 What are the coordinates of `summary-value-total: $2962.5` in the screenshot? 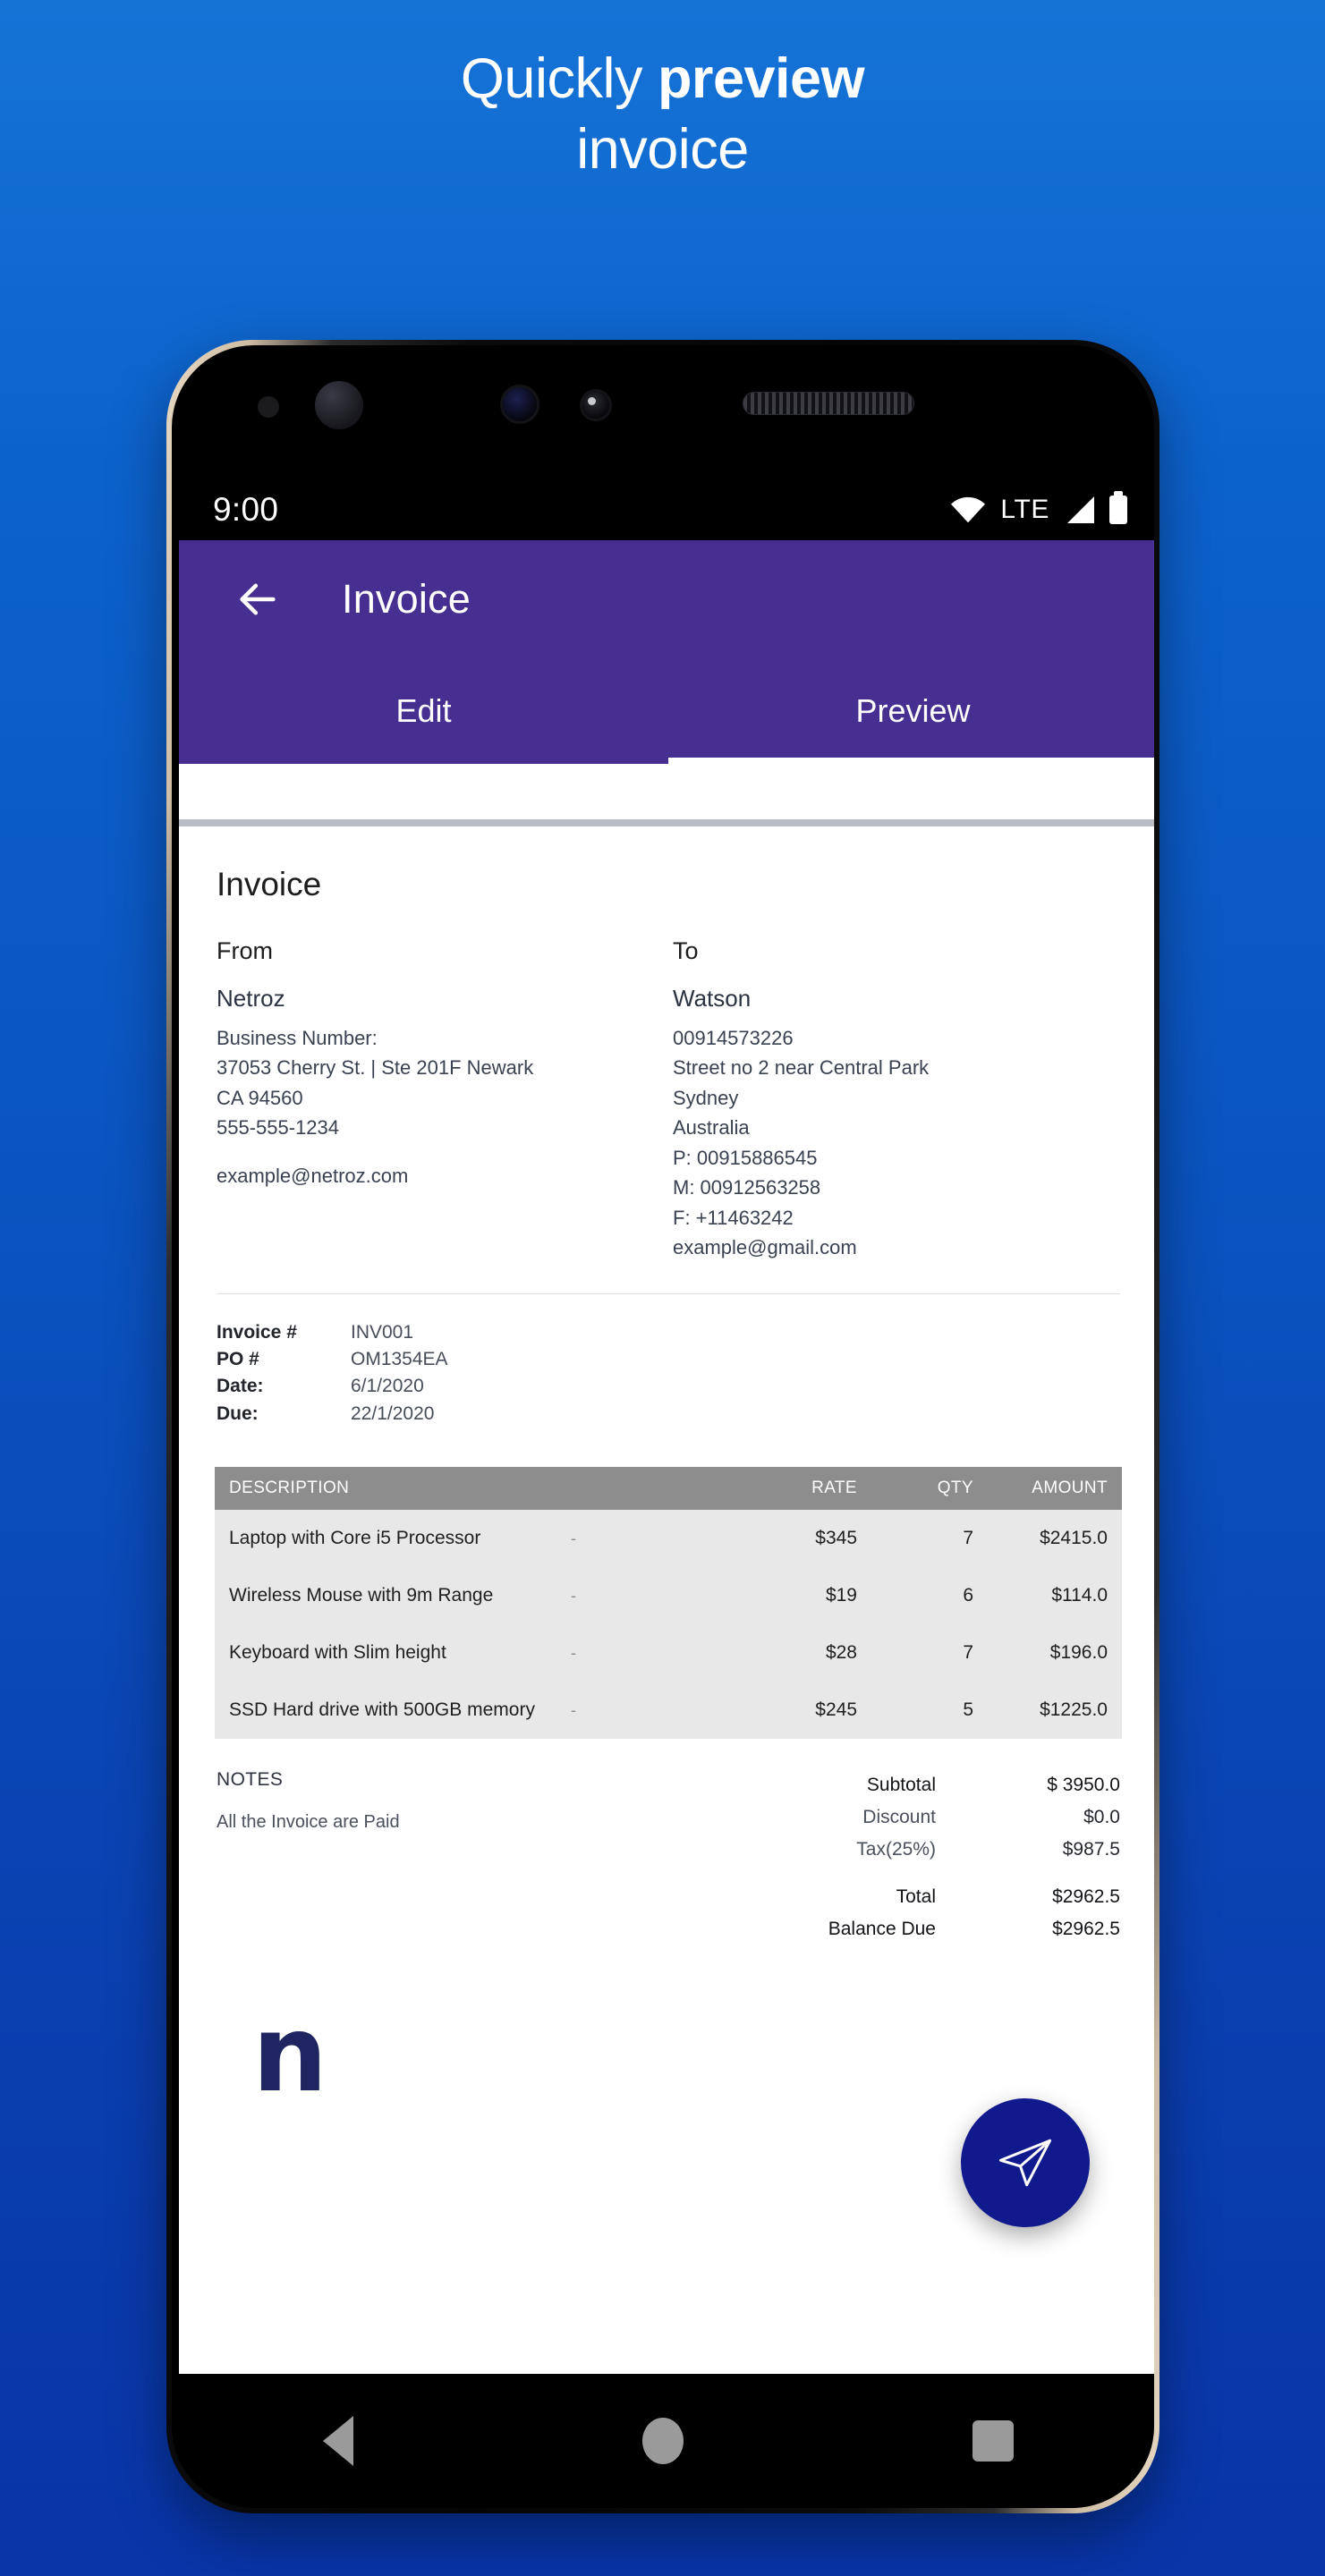 It's located at (1086, 1896).